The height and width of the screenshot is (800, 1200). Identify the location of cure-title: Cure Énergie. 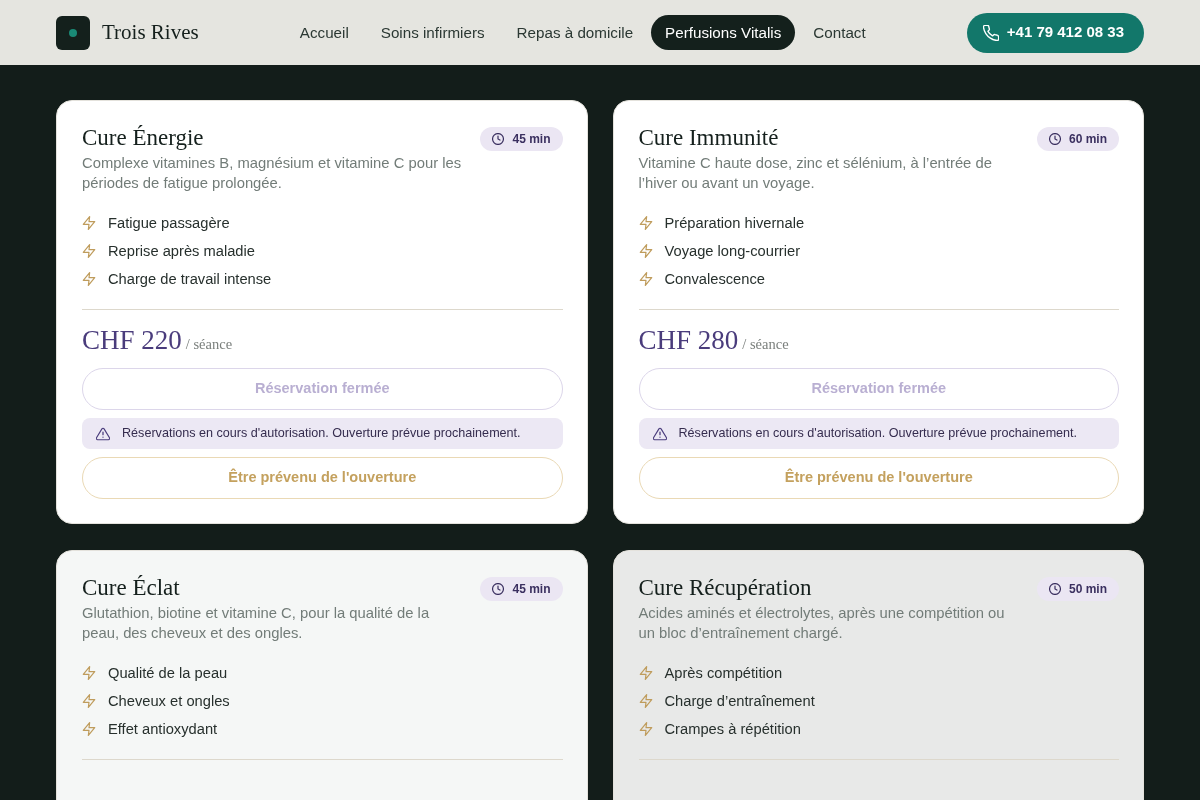
(143, 138).